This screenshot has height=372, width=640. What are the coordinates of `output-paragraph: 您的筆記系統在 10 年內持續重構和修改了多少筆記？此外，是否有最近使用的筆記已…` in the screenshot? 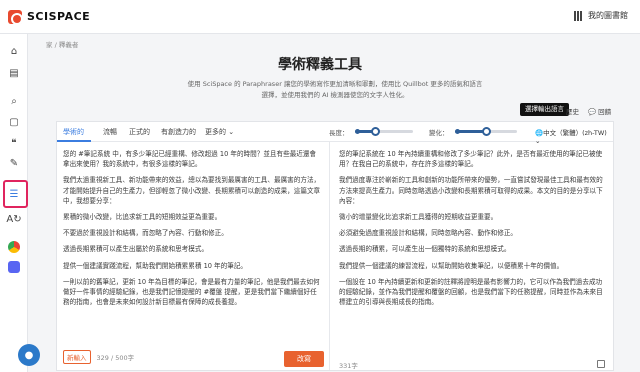 It's located at (471, 159).